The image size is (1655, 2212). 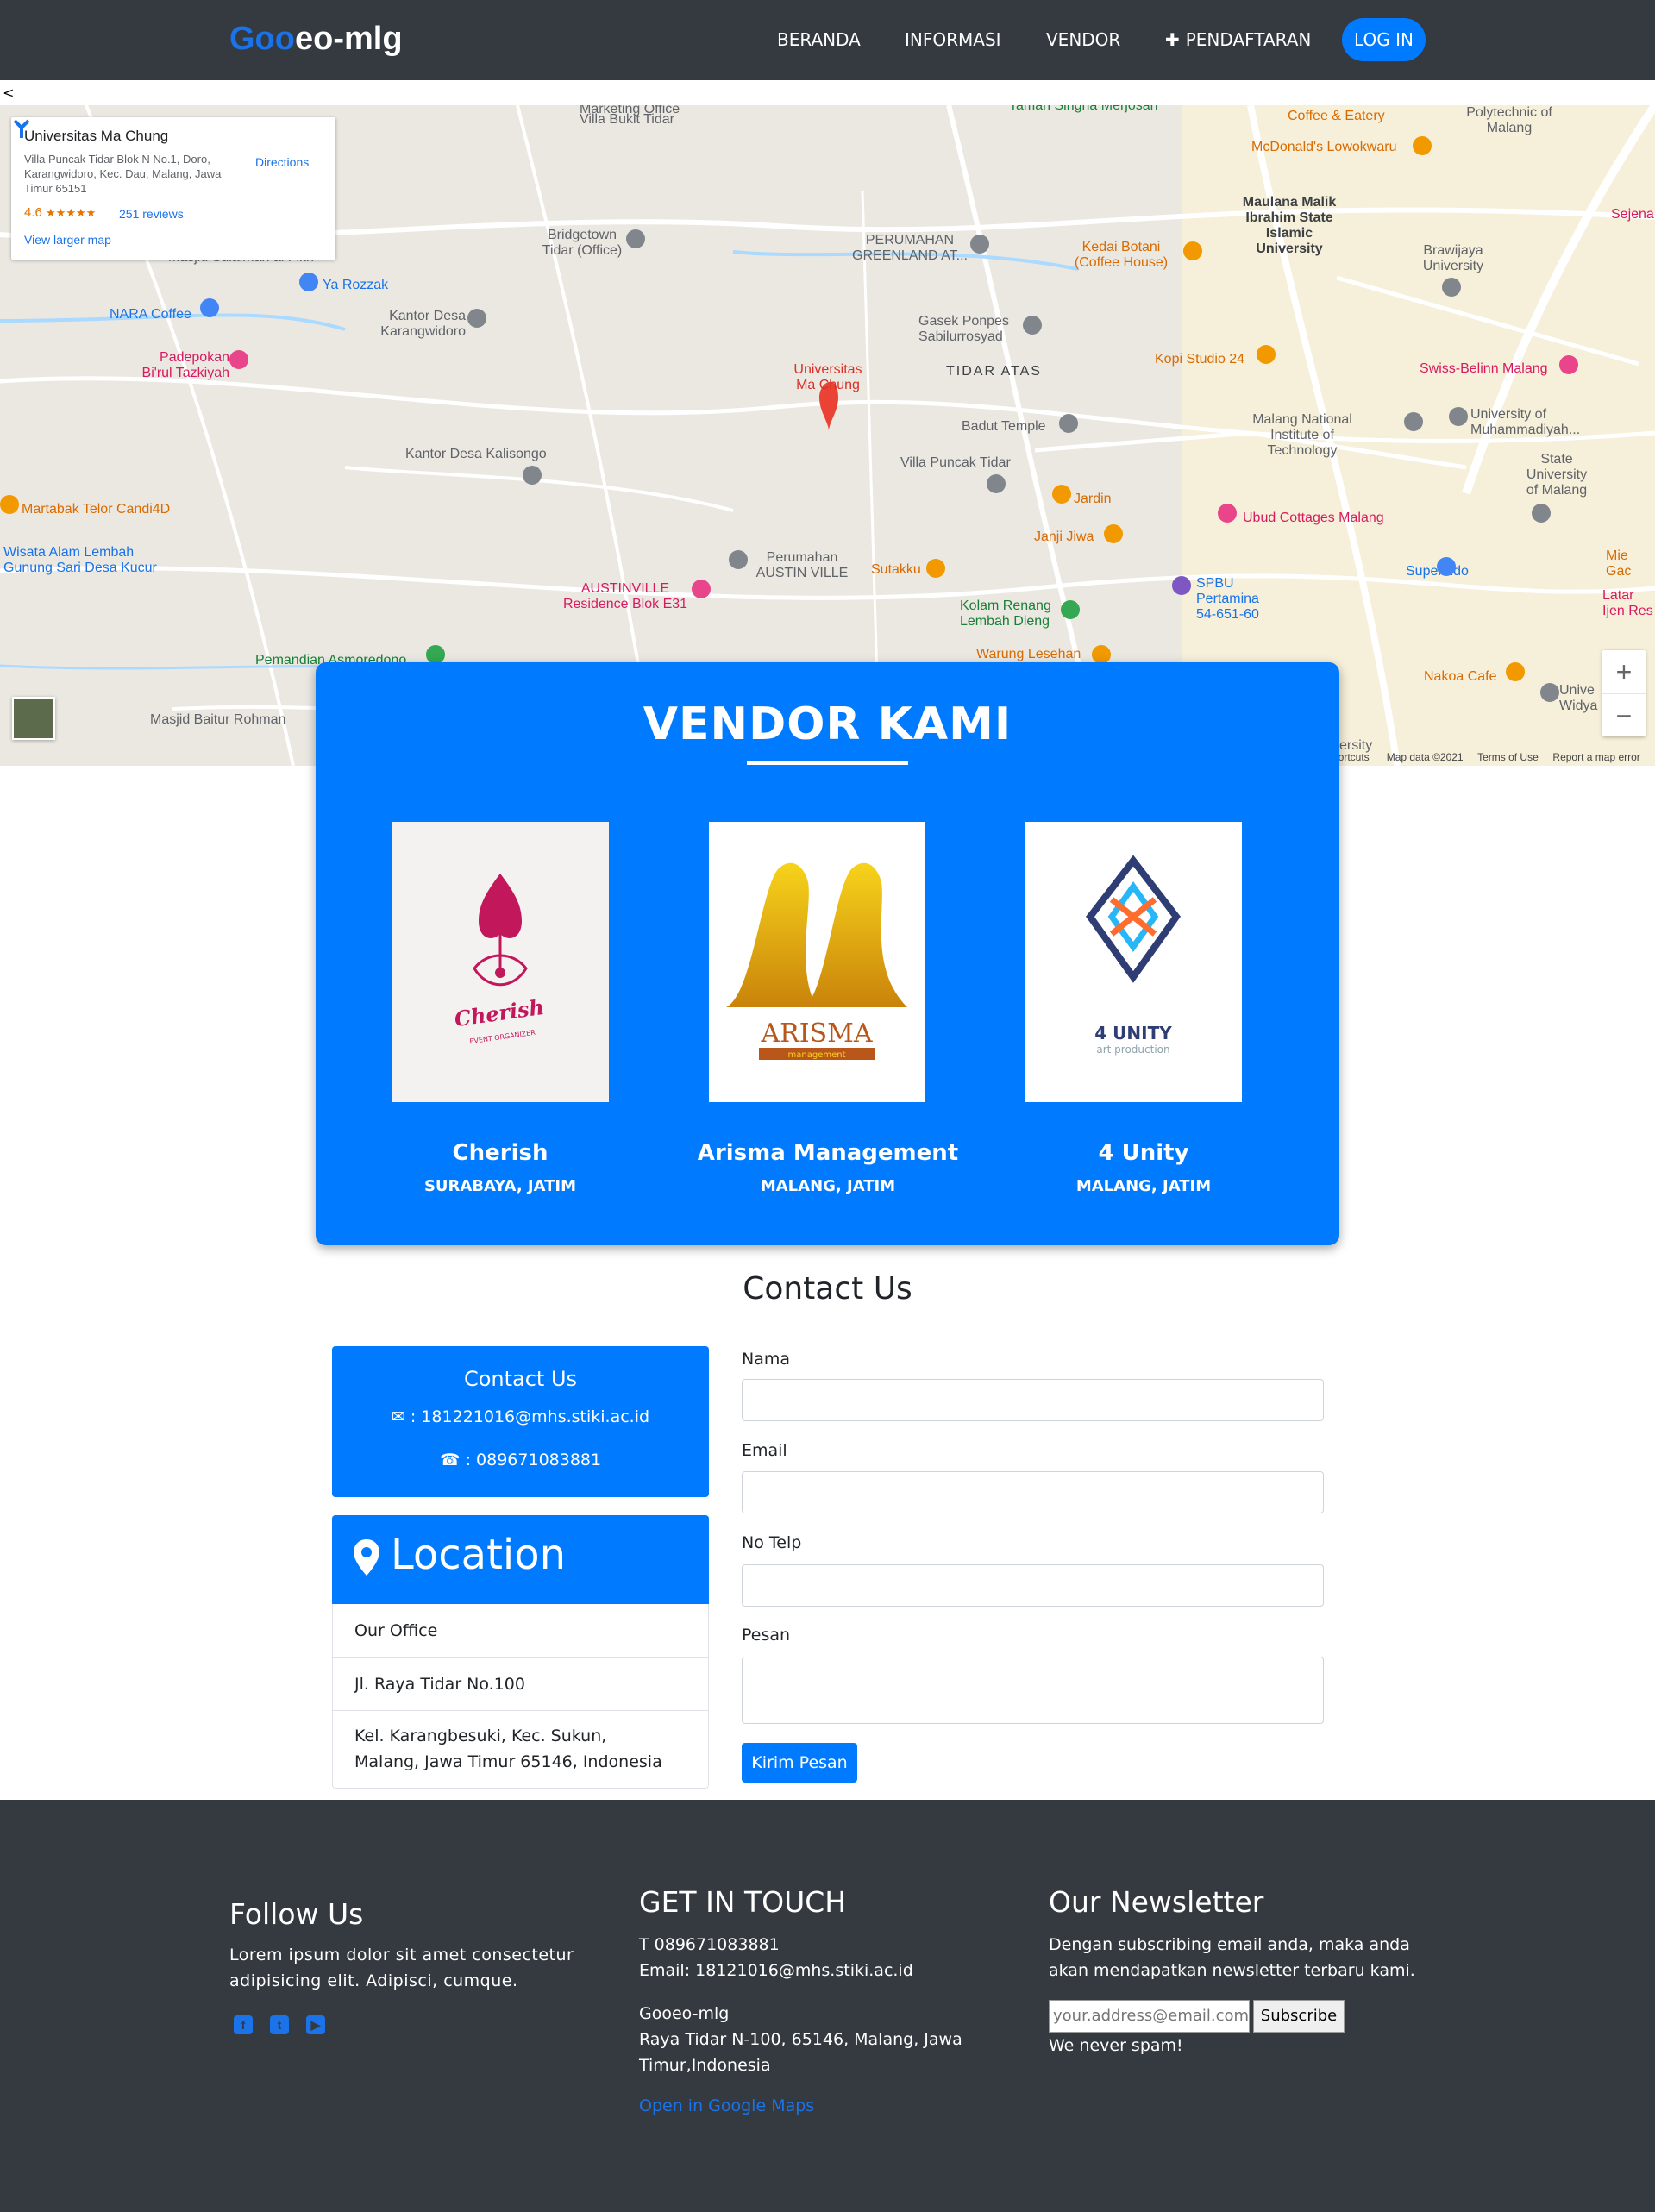 What do you see at coordinates (1624, 714) in the screenshot?
I see `zoom-out-button: −` at bounding box center [1624, 714].